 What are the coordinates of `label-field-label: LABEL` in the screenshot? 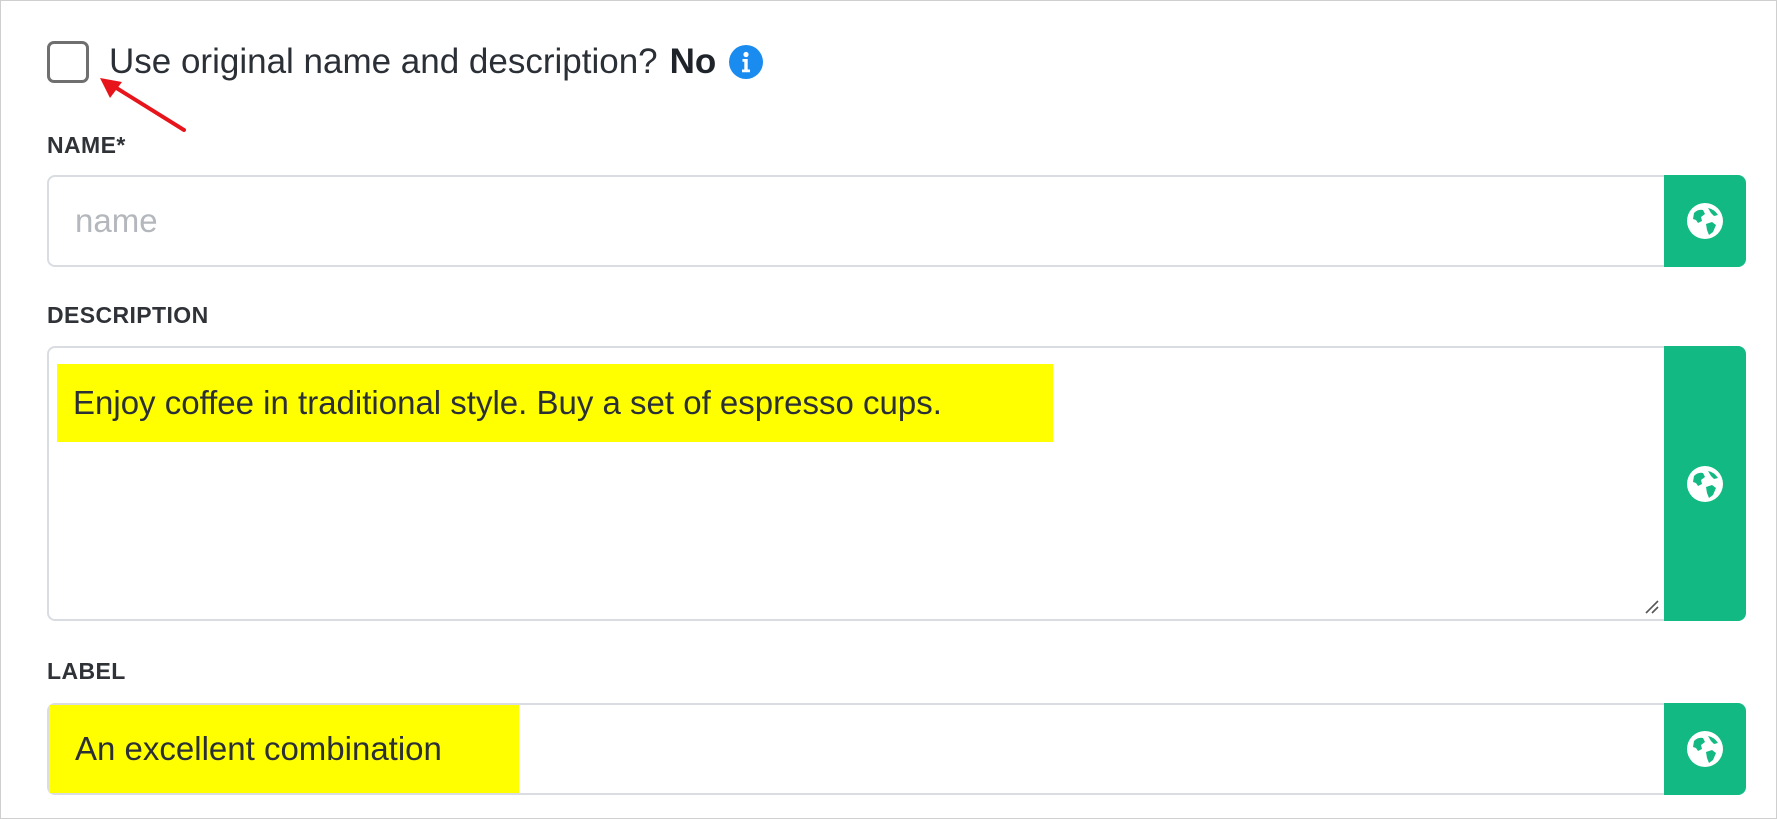 It's located at (86, 671).